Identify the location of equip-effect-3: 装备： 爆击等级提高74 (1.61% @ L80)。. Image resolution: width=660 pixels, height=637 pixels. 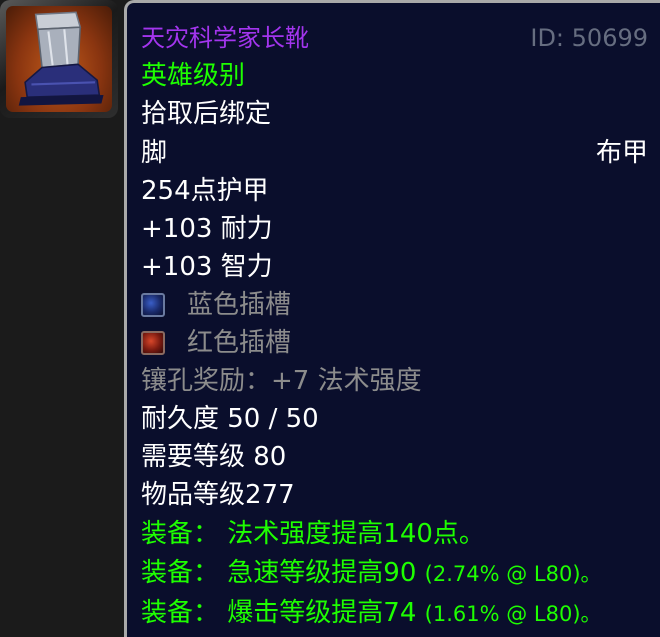
(394, 613).